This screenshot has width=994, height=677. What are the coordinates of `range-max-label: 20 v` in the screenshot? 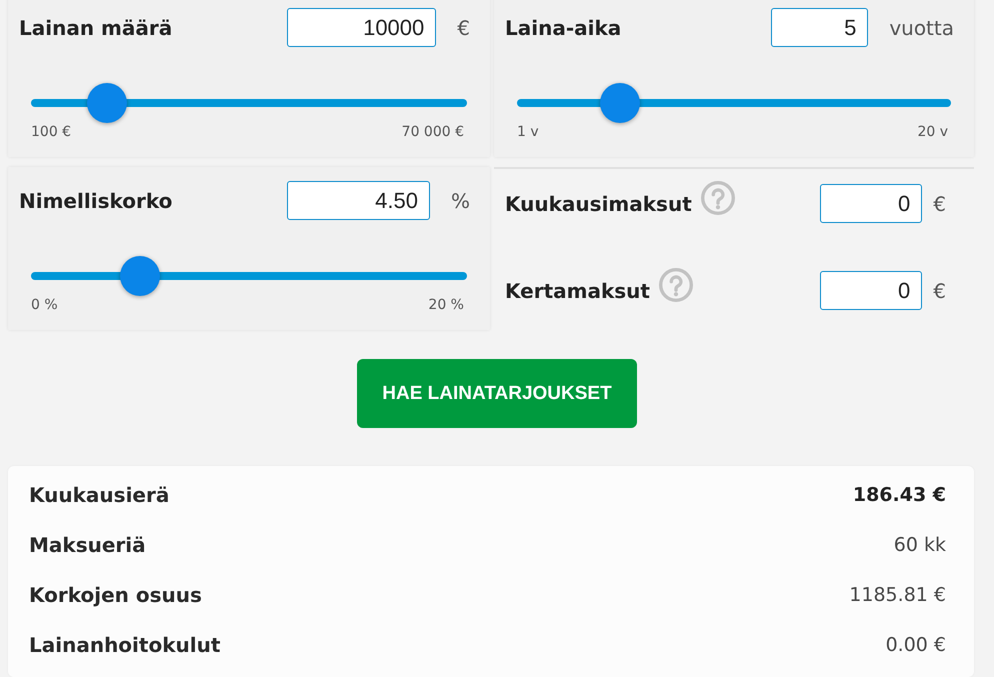 It's located at (932, 132).